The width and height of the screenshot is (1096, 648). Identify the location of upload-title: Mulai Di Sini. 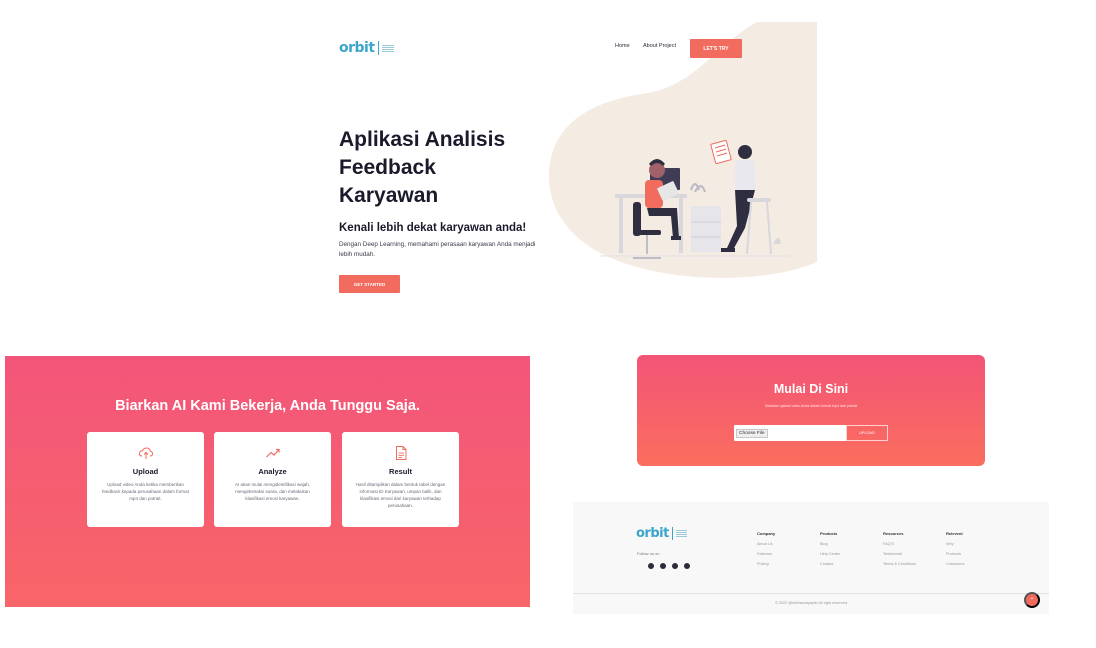
(811, 389).